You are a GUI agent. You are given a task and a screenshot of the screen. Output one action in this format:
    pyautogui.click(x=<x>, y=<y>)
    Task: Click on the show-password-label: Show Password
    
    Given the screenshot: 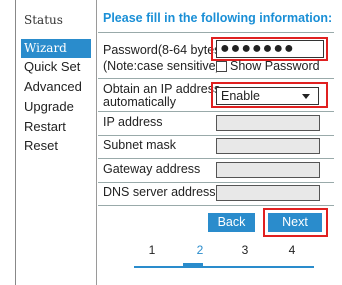 What is the action you would take?
    pyautogui.click(x=275, y=66)
    